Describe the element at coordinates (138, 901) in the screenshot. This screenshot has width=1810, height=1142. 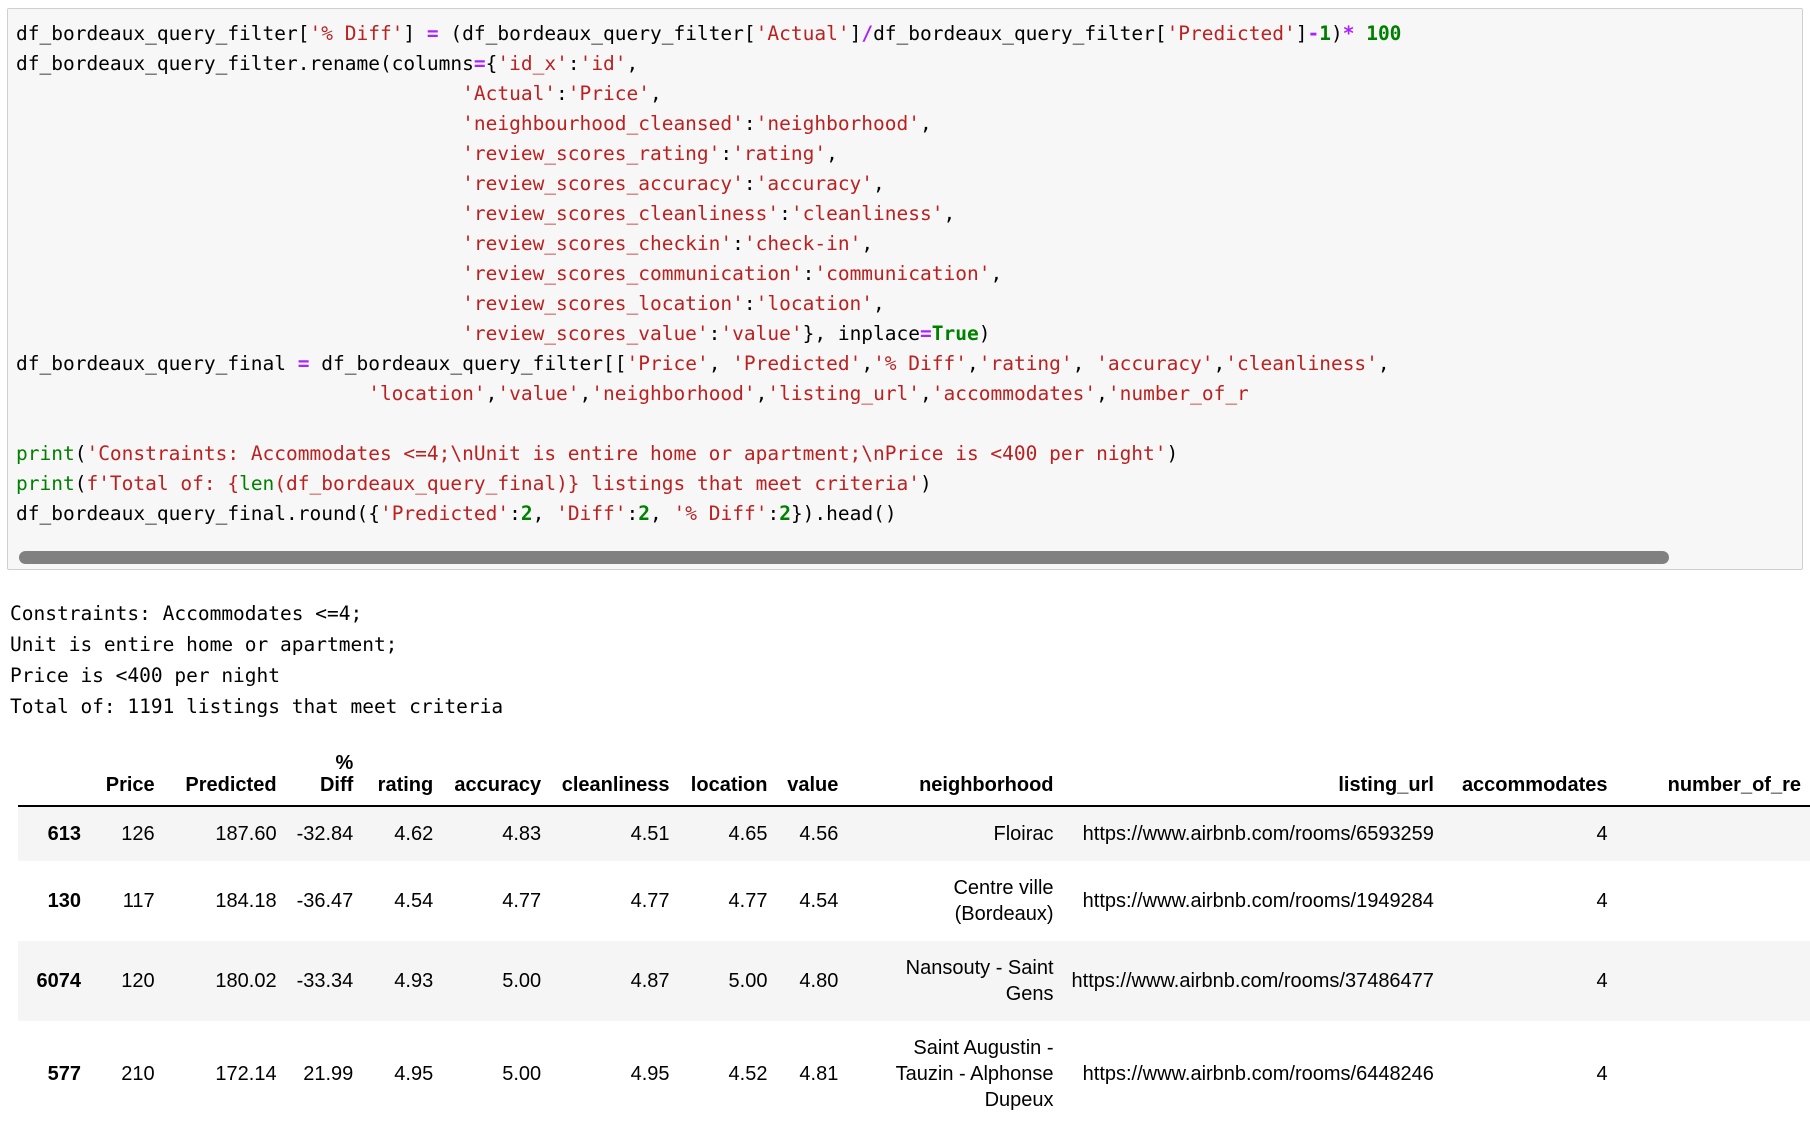
I see `cell-price: 117` at that location.